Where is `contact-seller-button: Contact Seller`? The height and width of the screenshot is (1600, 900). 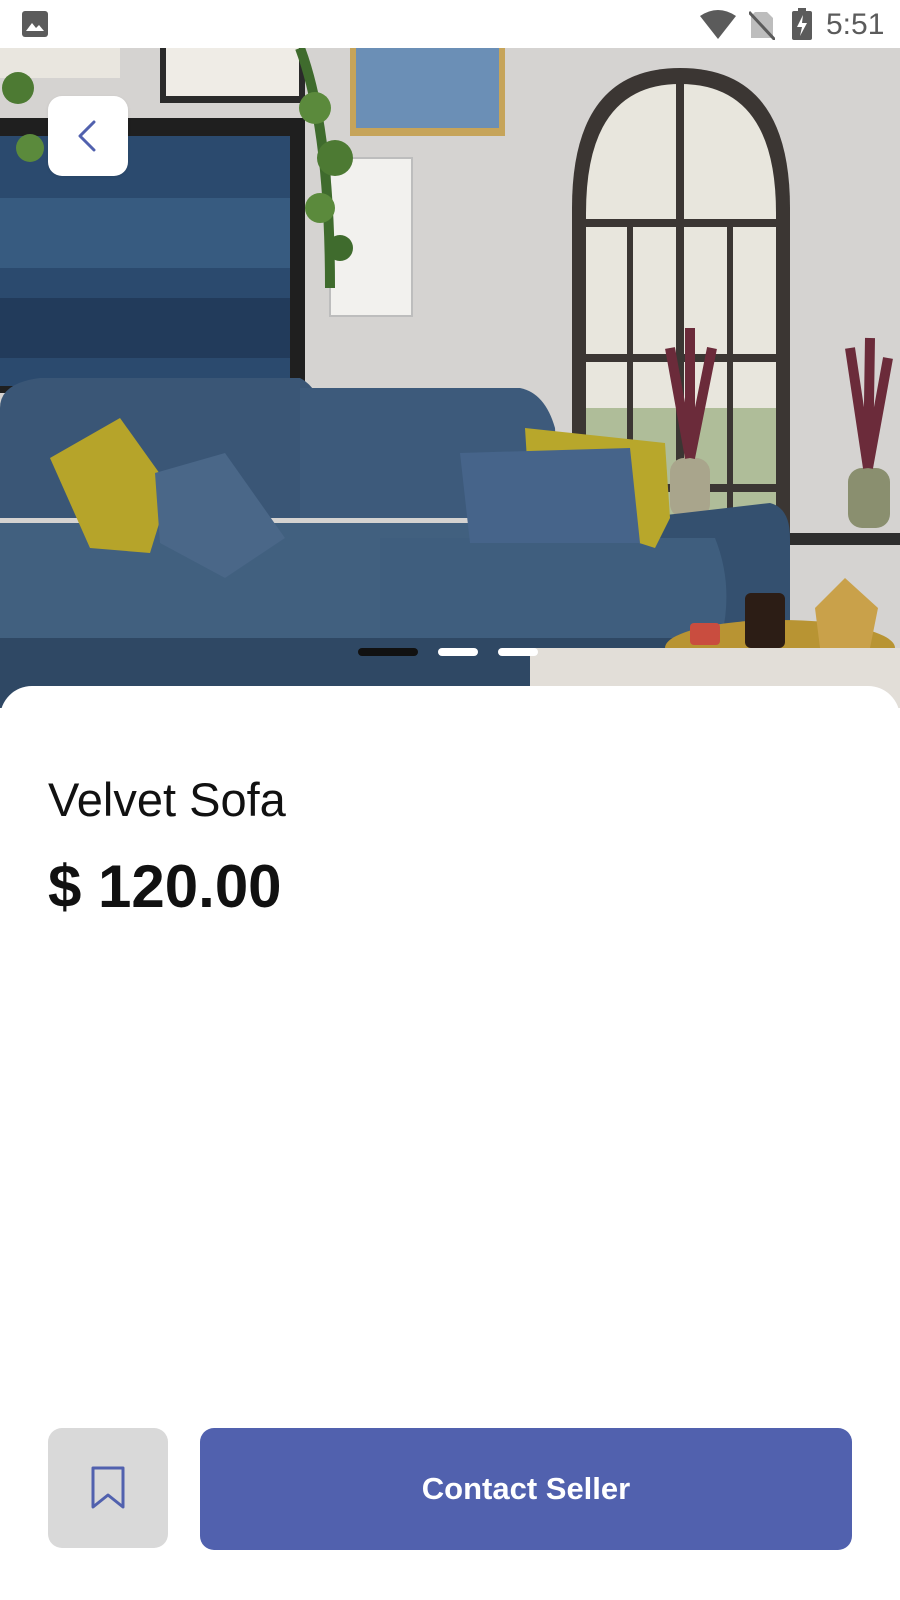 contact-seller-button: Contact Seller is located at coordinates (526, 1489).